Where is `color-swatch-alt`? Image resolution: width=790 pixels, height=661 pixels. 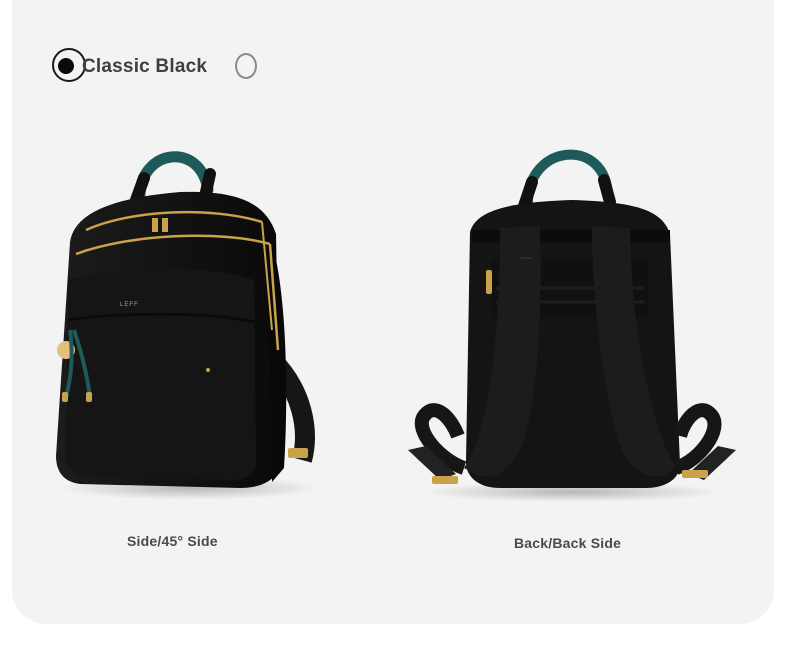
color-swatch-alt is located at coordinates (246, 66).